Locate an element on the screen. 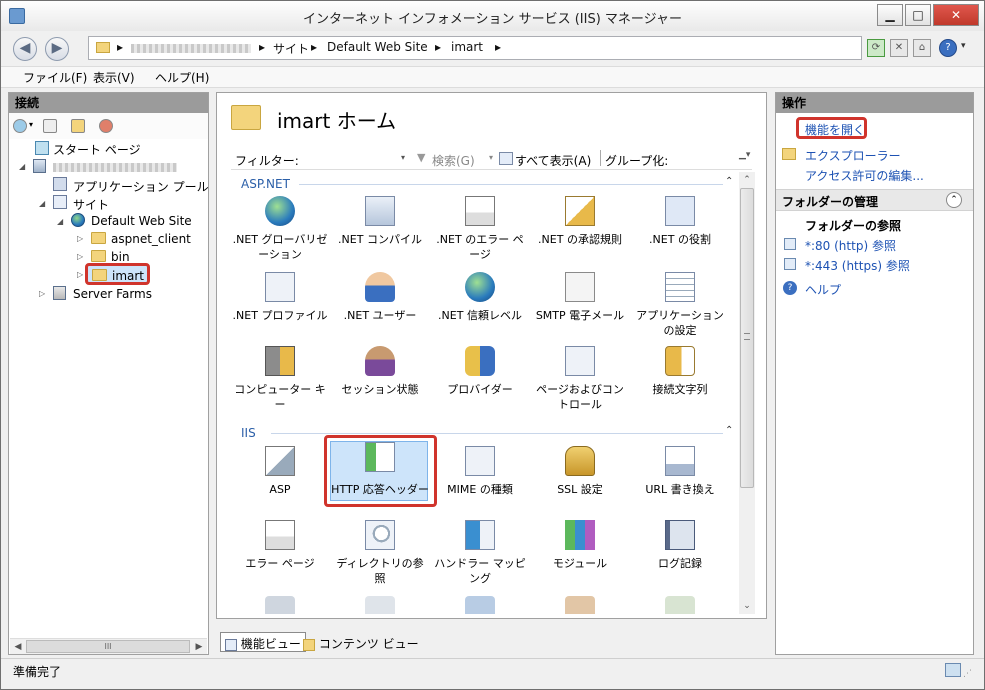 Image resolution: width=985 pixels, height=690 pixels. back-arrow-icon: ◀ is located at coordinates (25, 49).